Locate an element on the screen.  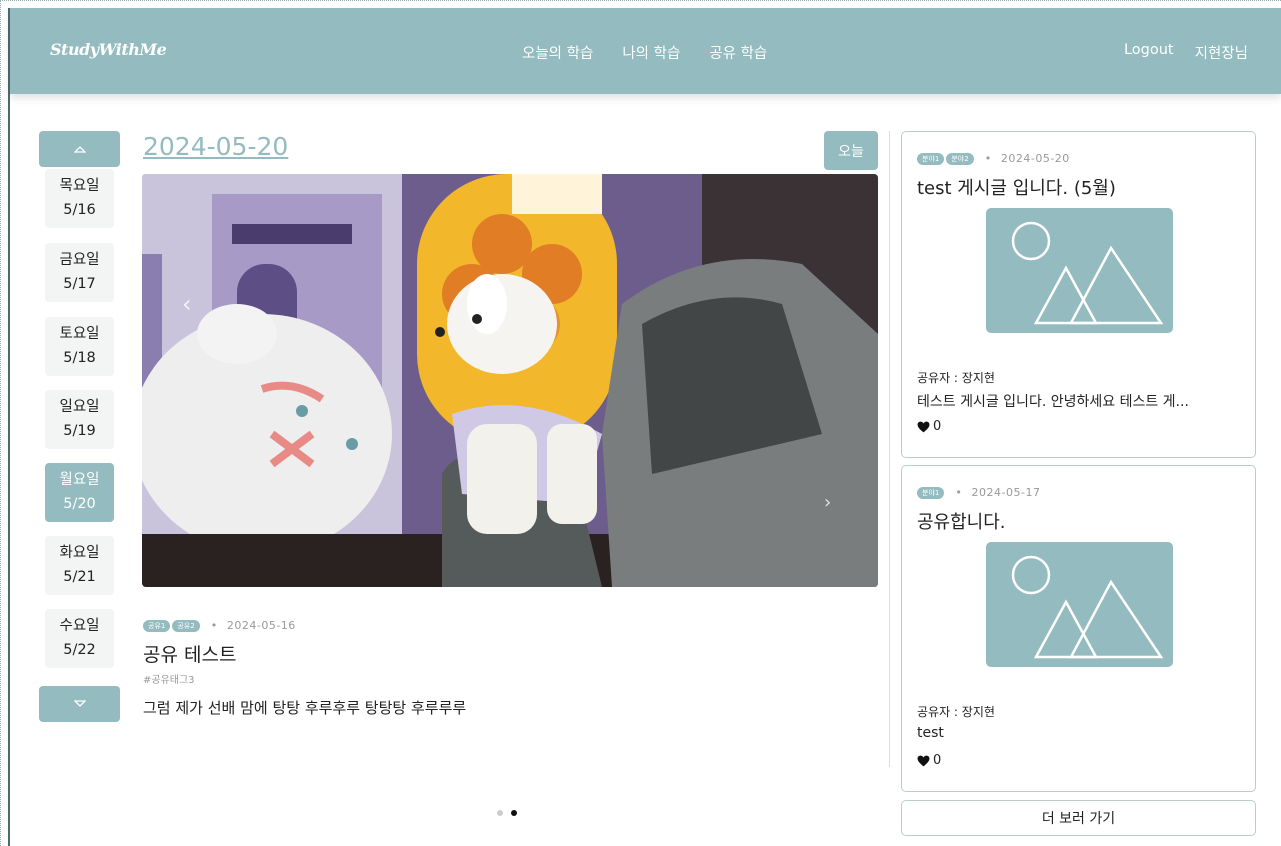
carousel-prev-button: ‹ is located at coordinates (187, 304).